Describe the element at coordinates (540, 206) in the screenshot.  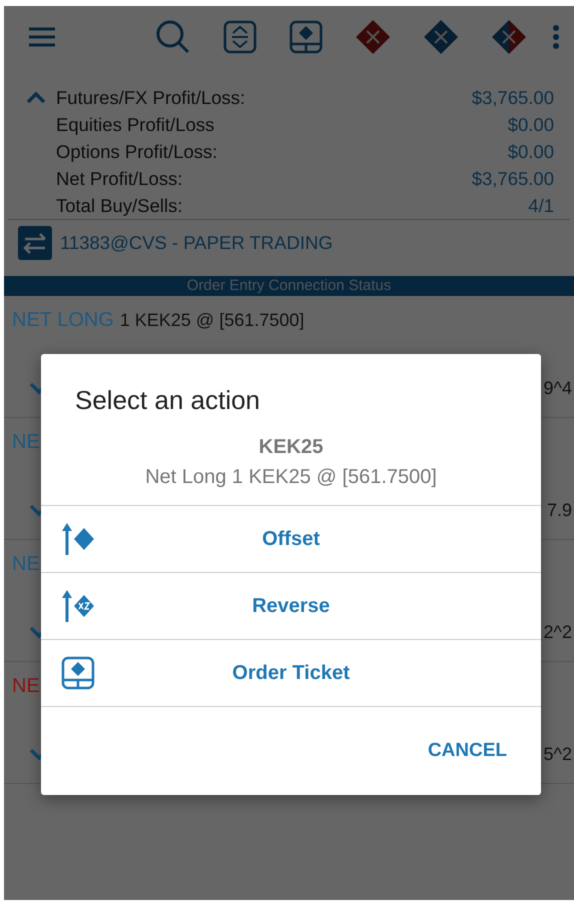
I see `summary-value: 4/1` at that location.